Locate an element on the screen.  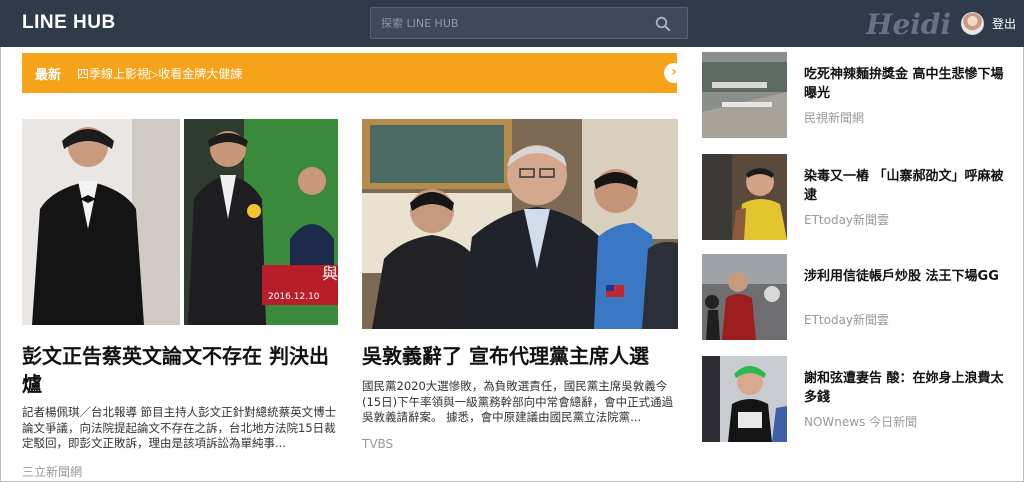
logout-link: 登出 is located at coordinates (1004, 23).